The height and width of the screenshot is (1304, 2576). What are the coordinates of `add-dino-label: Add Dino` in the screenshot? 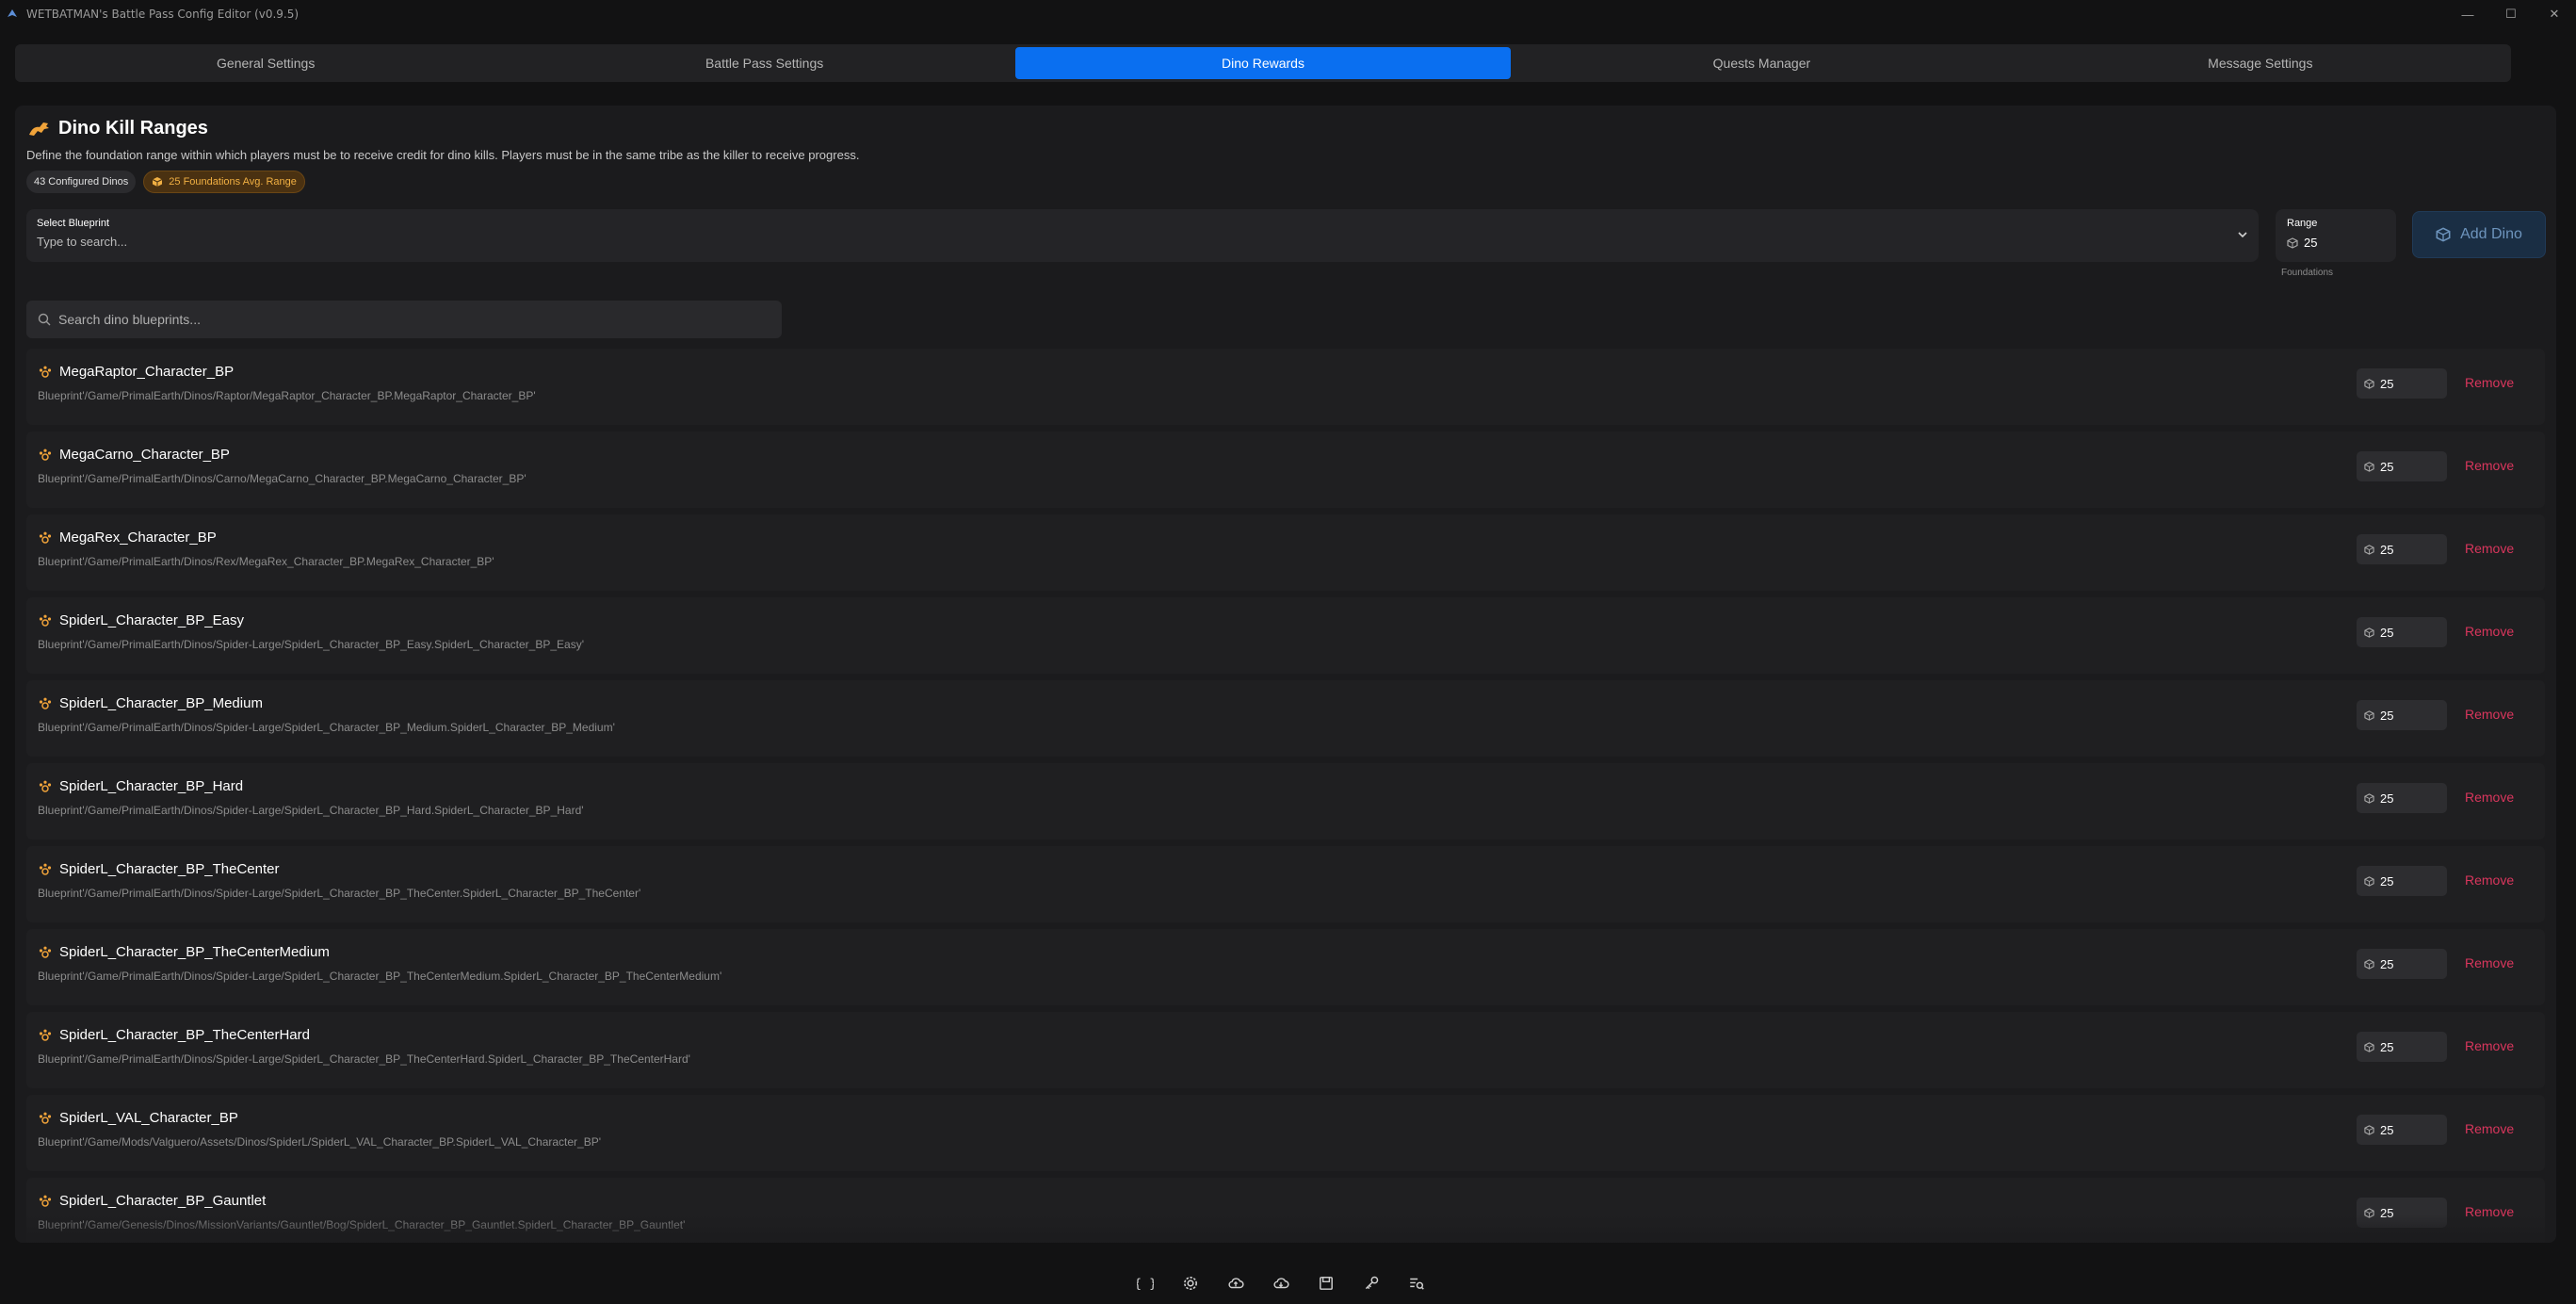 It's located at (2491, 234).